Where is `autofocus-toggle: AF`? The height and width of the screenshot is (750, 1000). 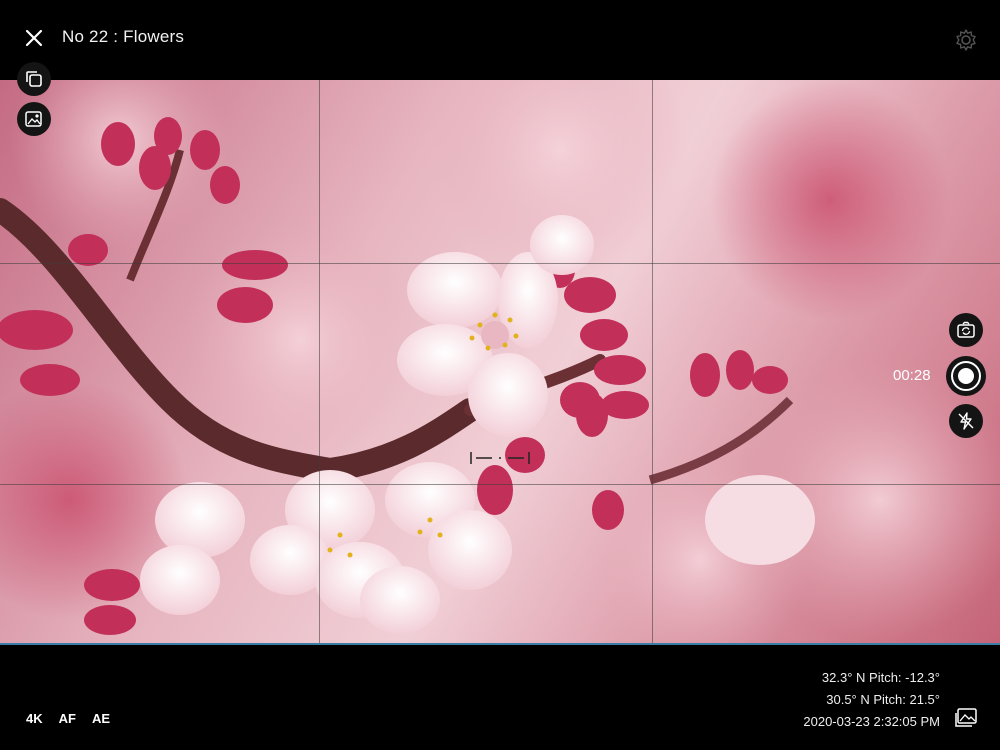
autofocus-toggle: AF is located at coordinates (67, 718).